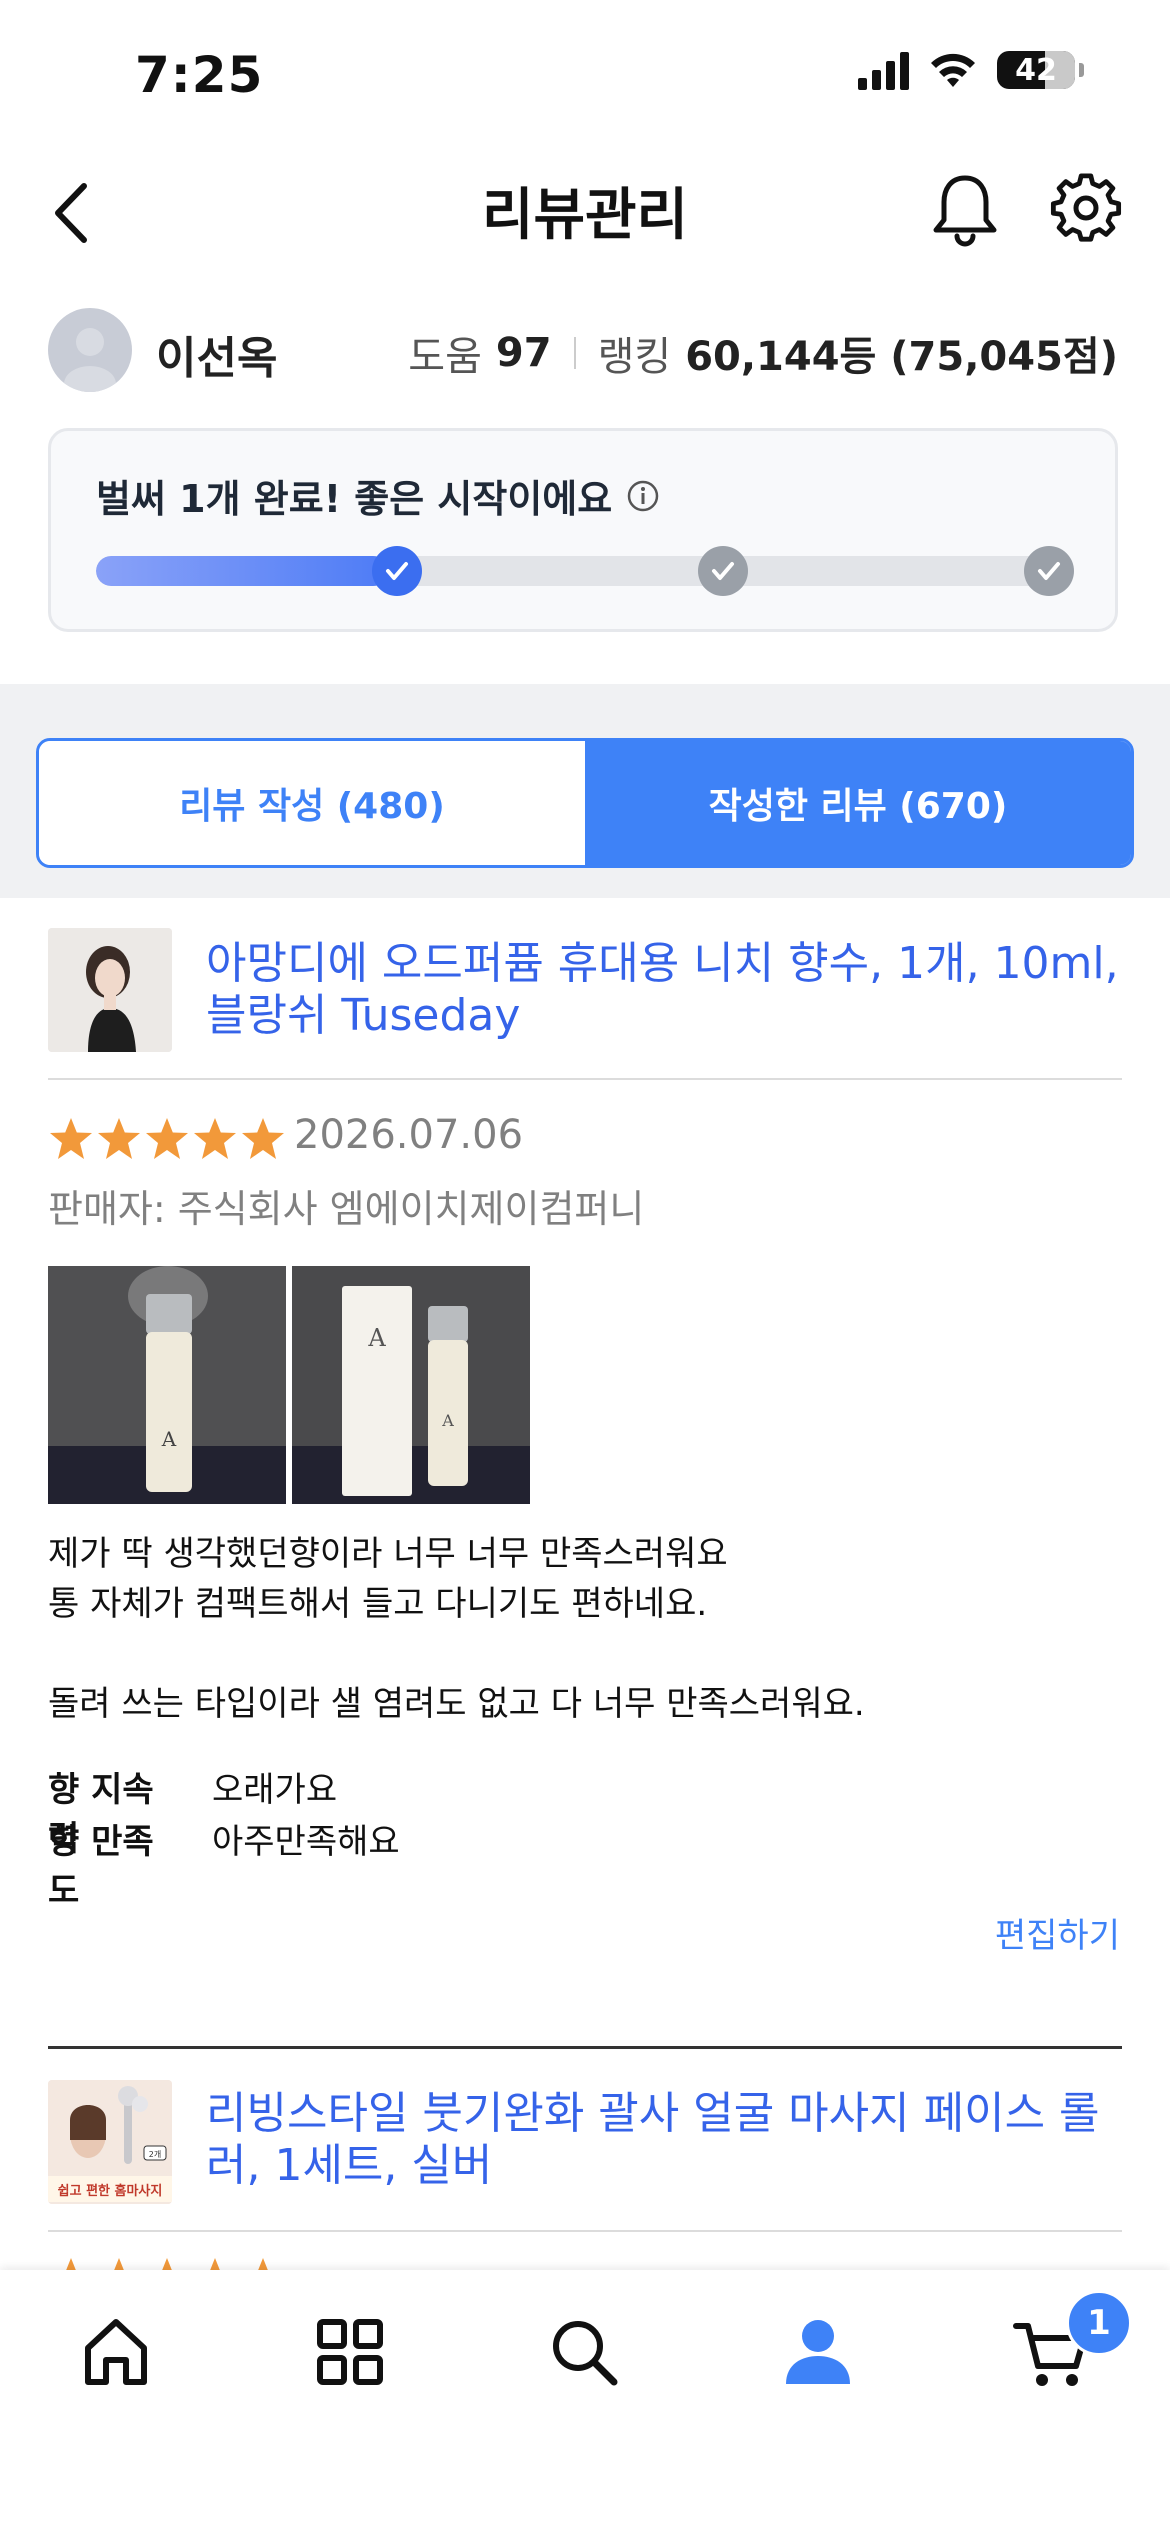  I want to click on bottom-navigation, so click(585, 2401).